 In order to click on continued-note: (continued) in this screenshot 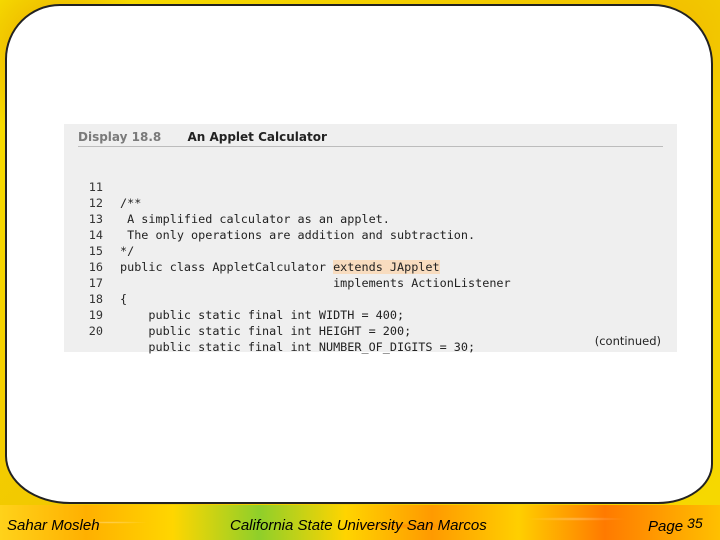, I will do `click(627, 341)`.